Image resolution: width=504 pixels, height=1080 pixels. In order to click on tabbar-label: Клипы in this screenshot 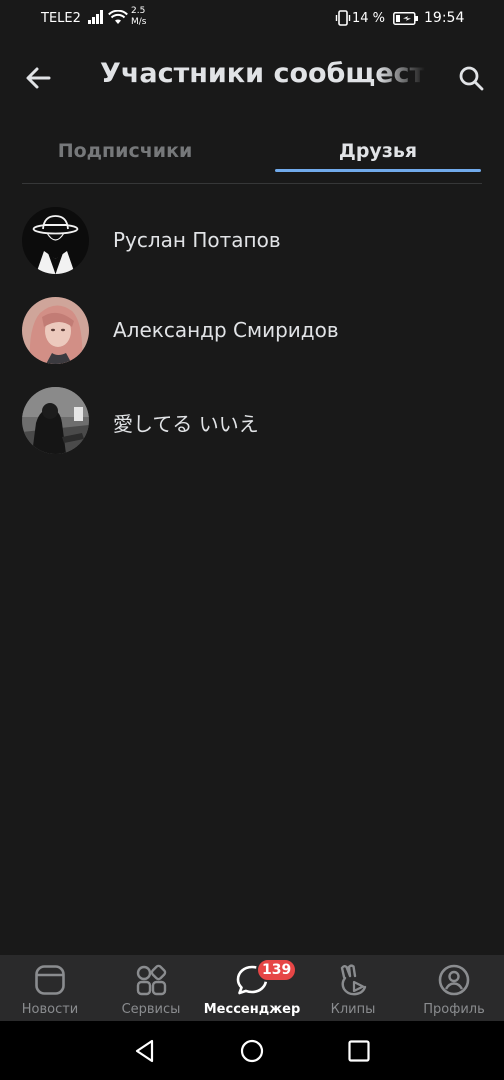, I will do `click(353, 1009)`.